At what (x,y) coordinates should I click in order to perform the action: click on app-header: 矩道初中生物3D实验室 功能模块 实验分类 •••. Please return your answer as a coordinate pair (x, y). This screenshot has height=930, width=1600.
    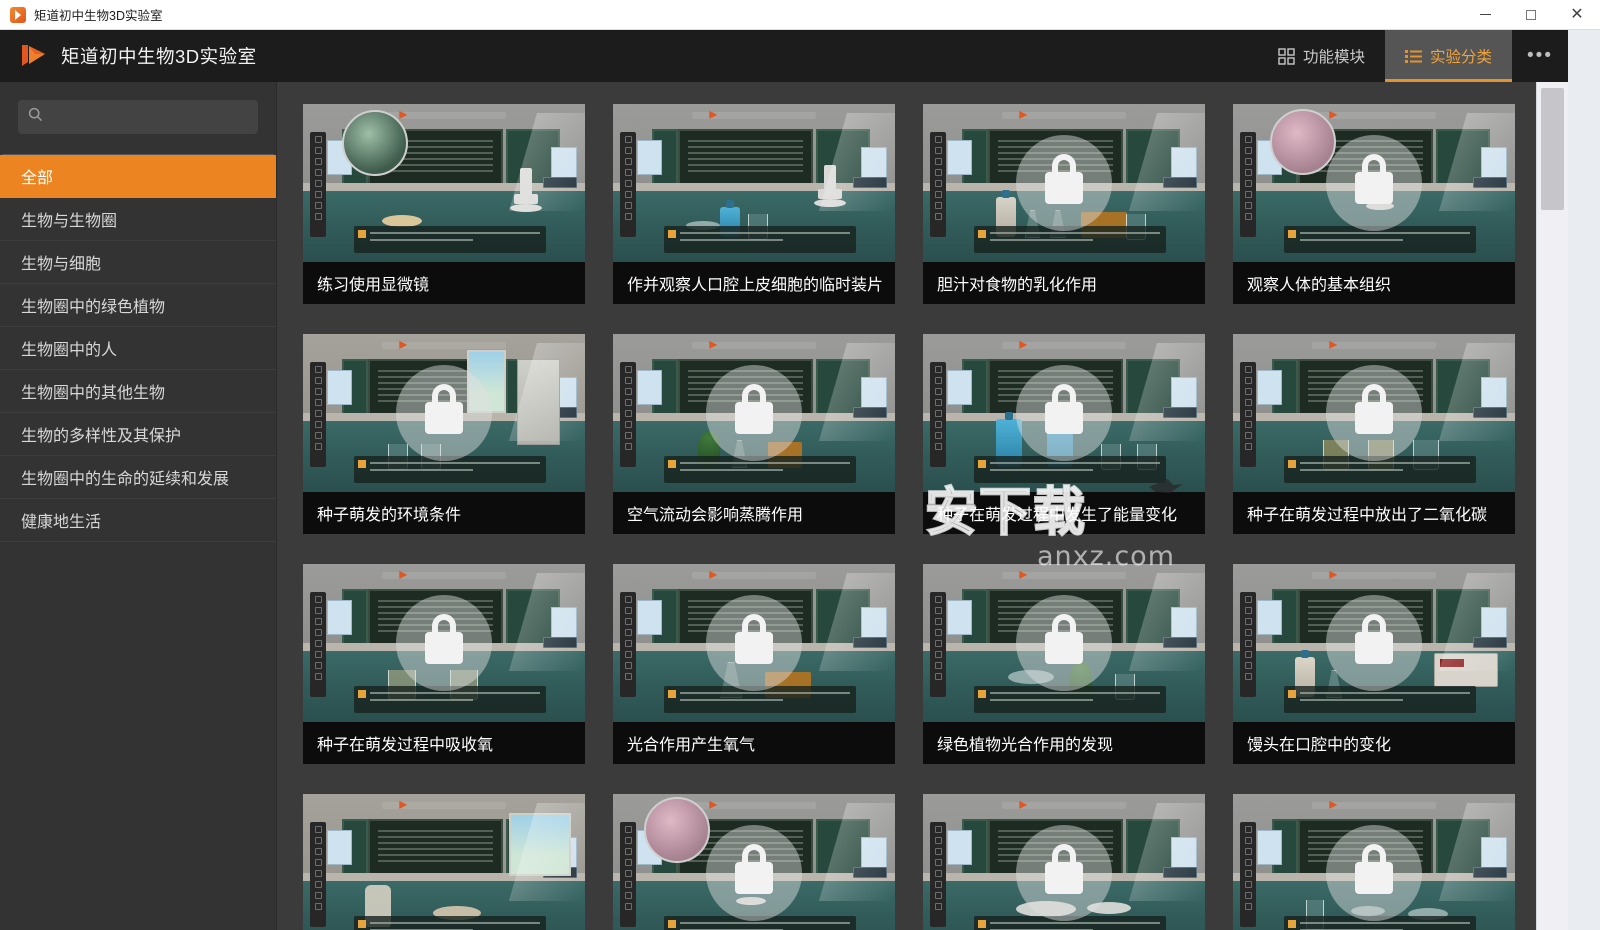
    Looking at the image, I should click on (784, 56).